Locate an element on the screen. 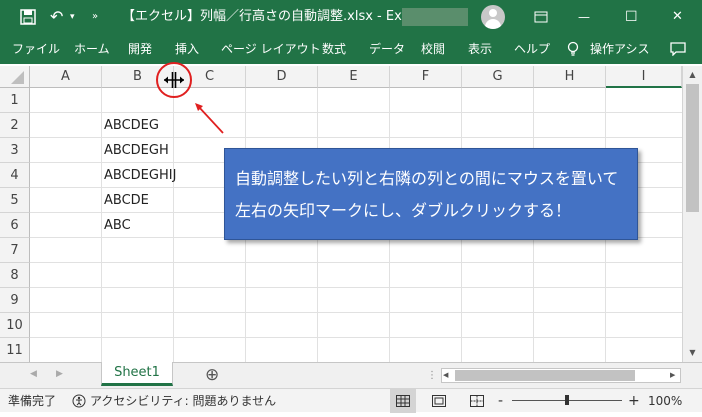  row-header-4: 4 is located at coordinates (15, 175).